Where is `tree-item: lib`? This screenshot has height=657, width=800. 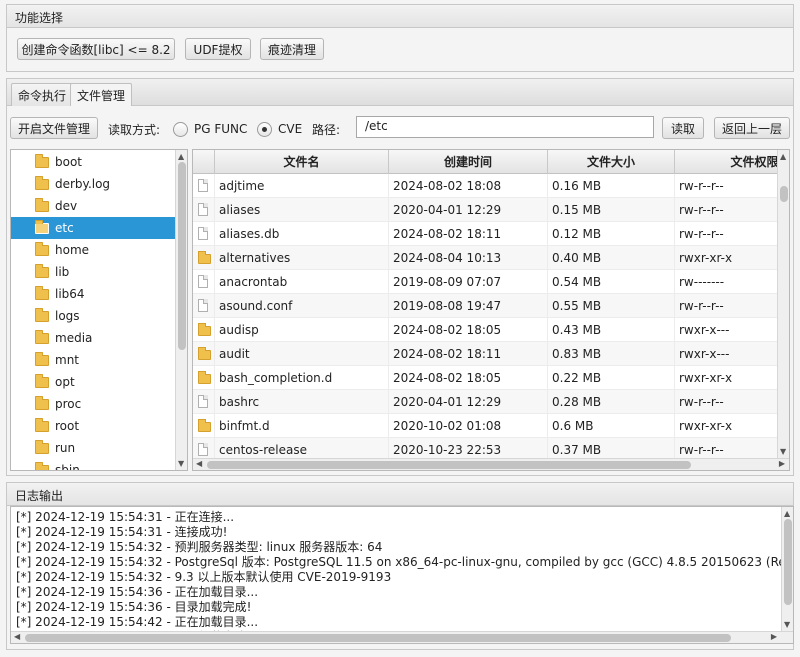
tree-item: lib is located at coordinates (99, 272).